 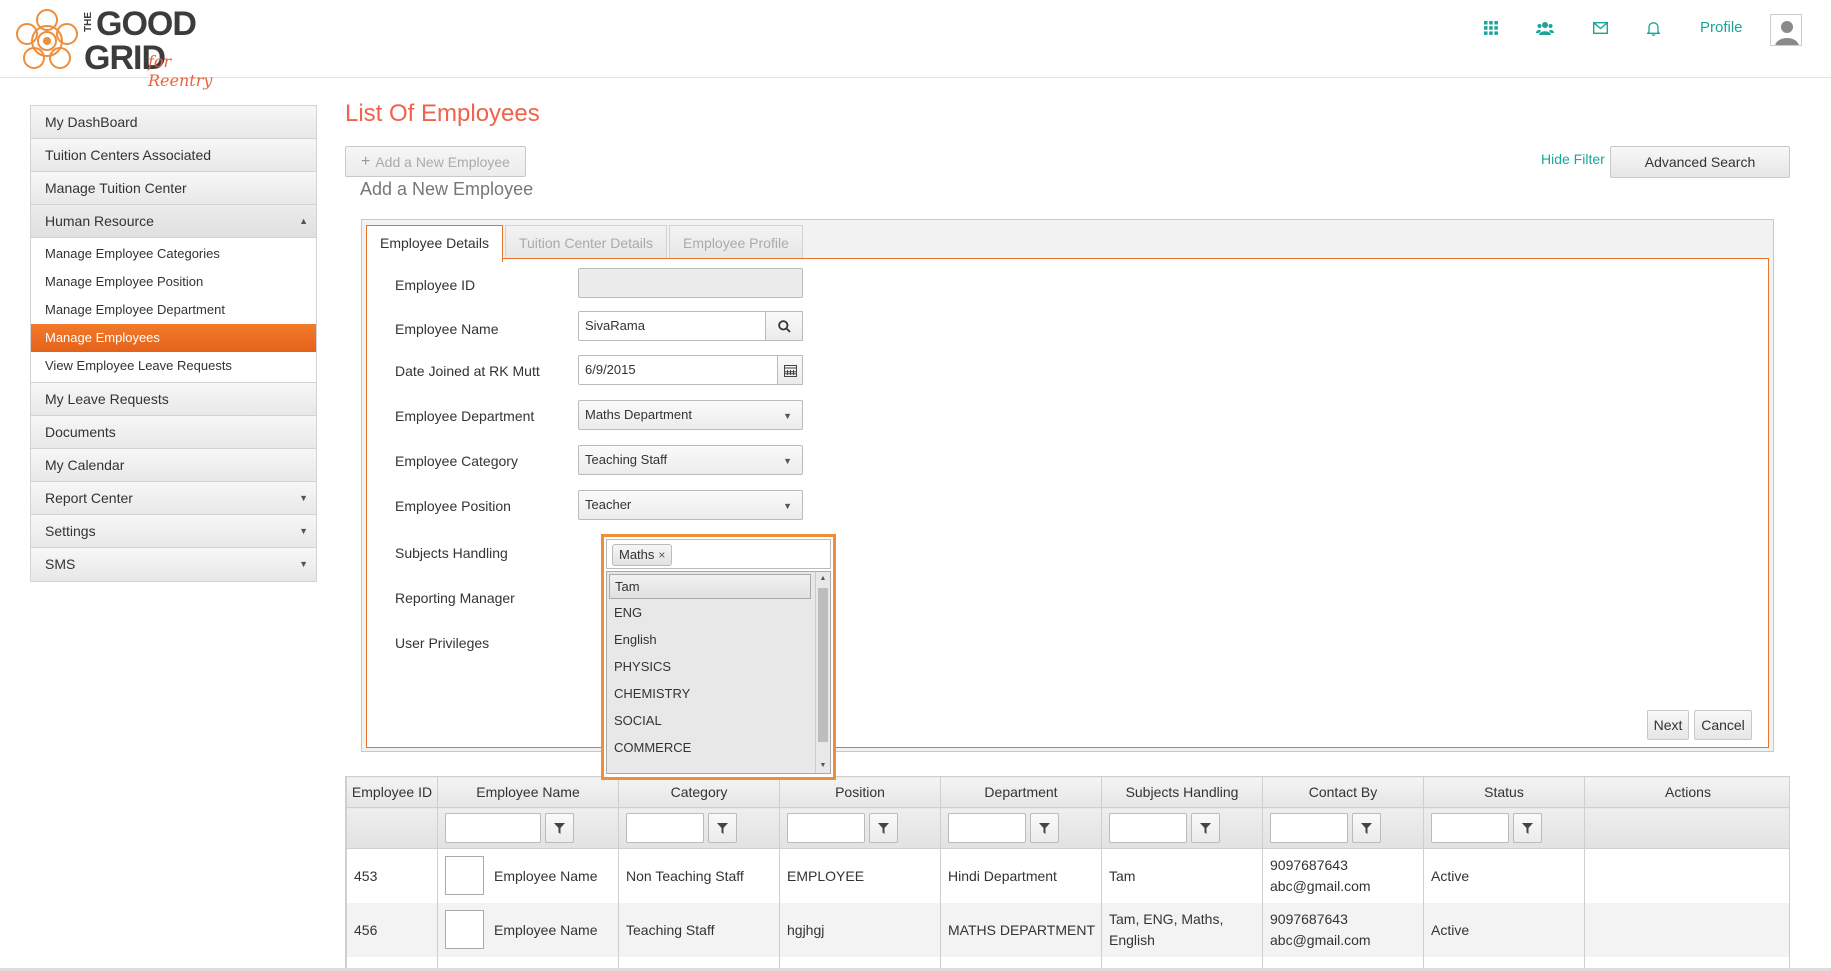 I want to click on date-joined-field: 6/9/2015, so click(x=690, y=370).